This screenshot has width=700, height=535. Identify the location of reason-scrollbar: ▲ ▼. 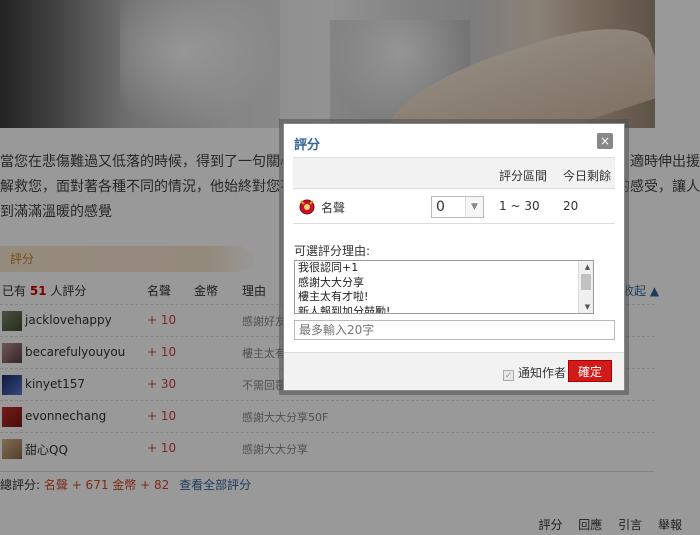
(585, 287).